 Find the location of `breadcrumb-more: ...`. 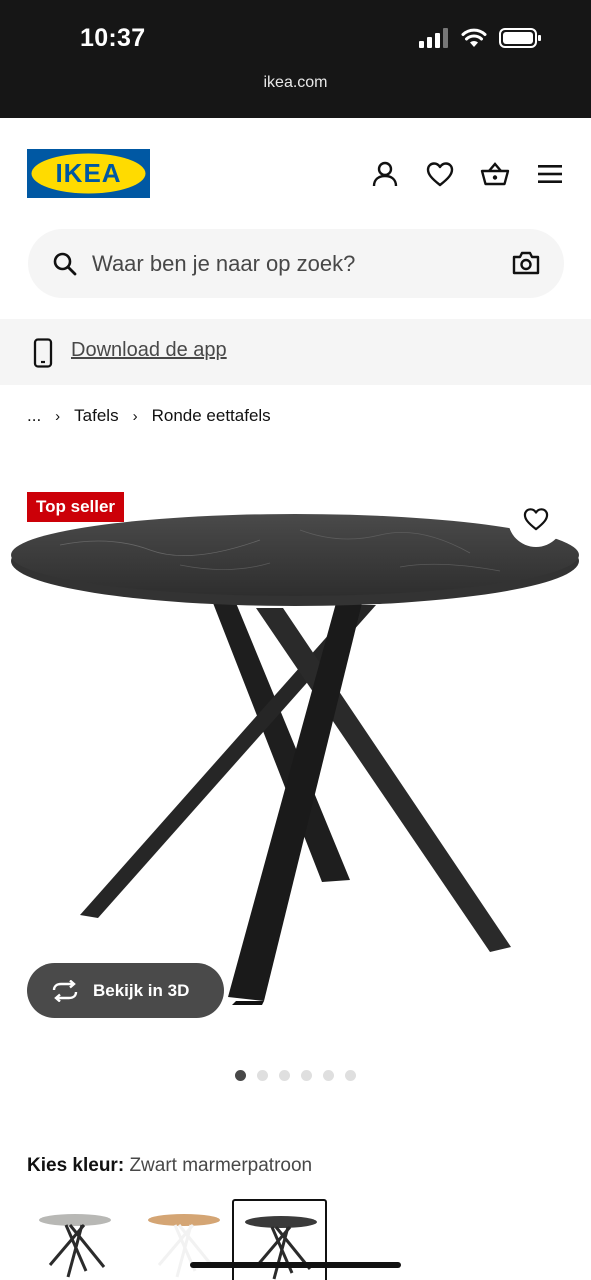

breadcrumb-more: ... is located at coordinates (34, 416).